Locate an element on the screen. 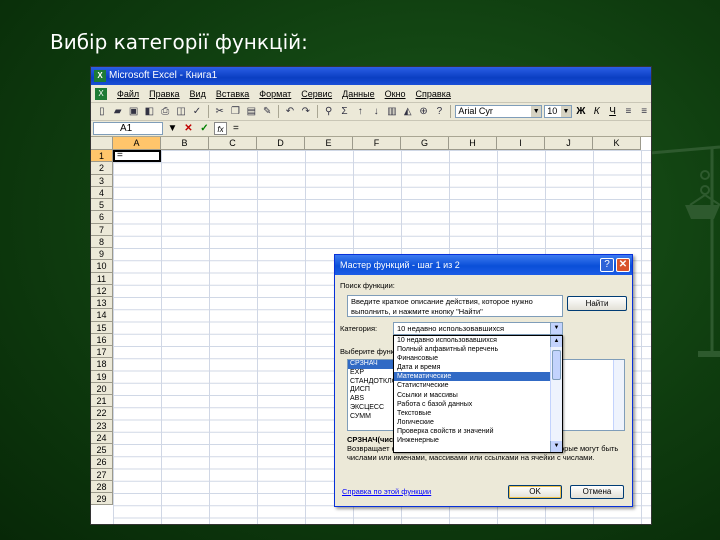 This screenshot has height=540, width=720. row-header: 24 is located at coordinates (102, 437).